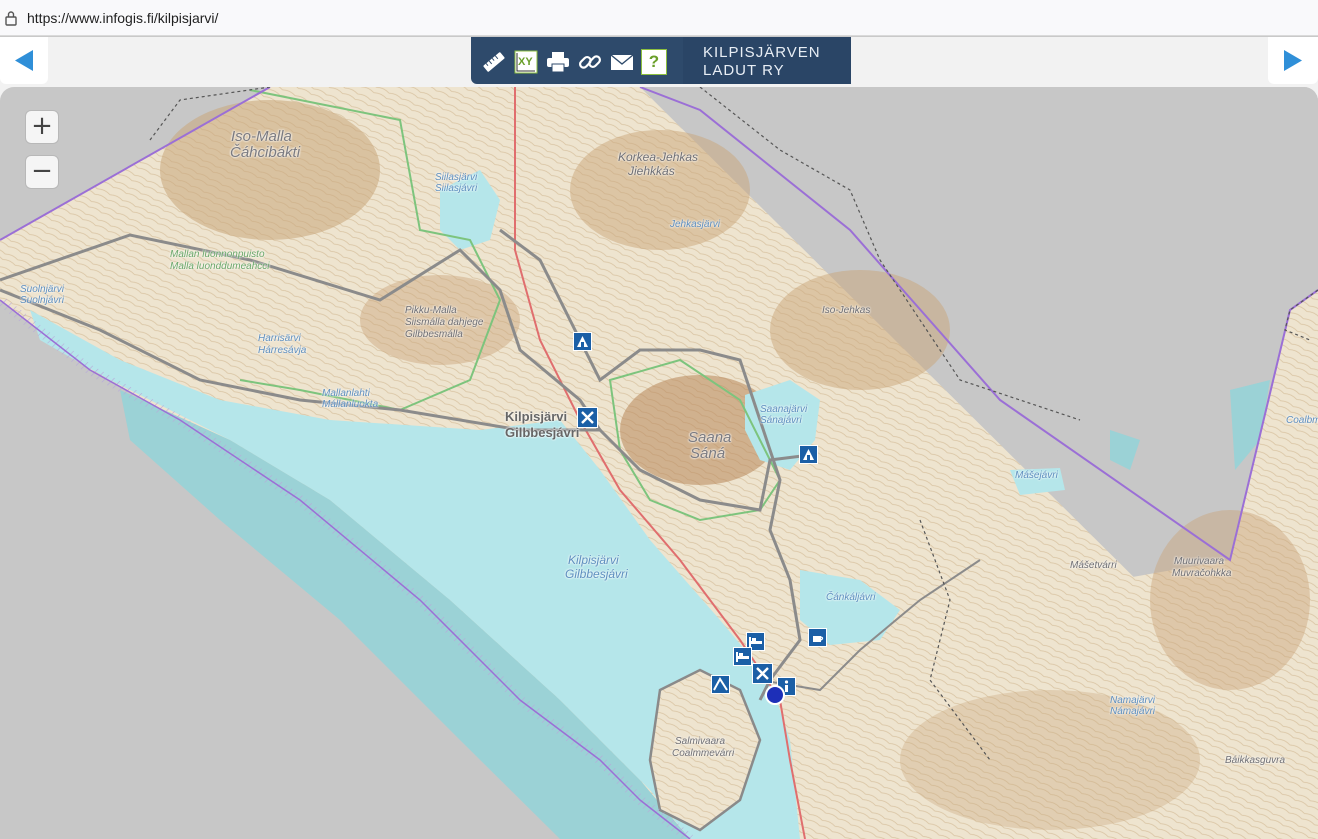 The height and width of the screenshot is (839, 1318). Describe the element at coordinates (270, 170) in the screenshot. I see `mountain-iso-malla` at that location.